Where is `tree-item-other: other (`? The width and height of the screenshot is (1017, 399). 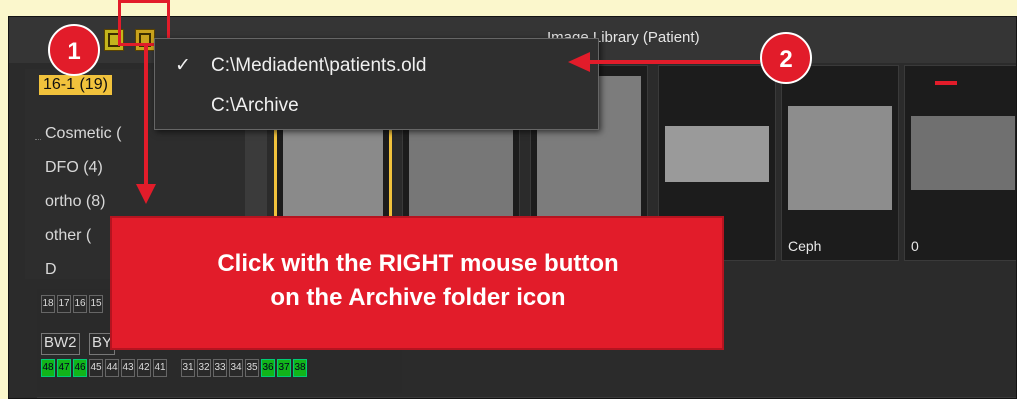
tree-item-other: other ( is located at coordinates (68, 236).